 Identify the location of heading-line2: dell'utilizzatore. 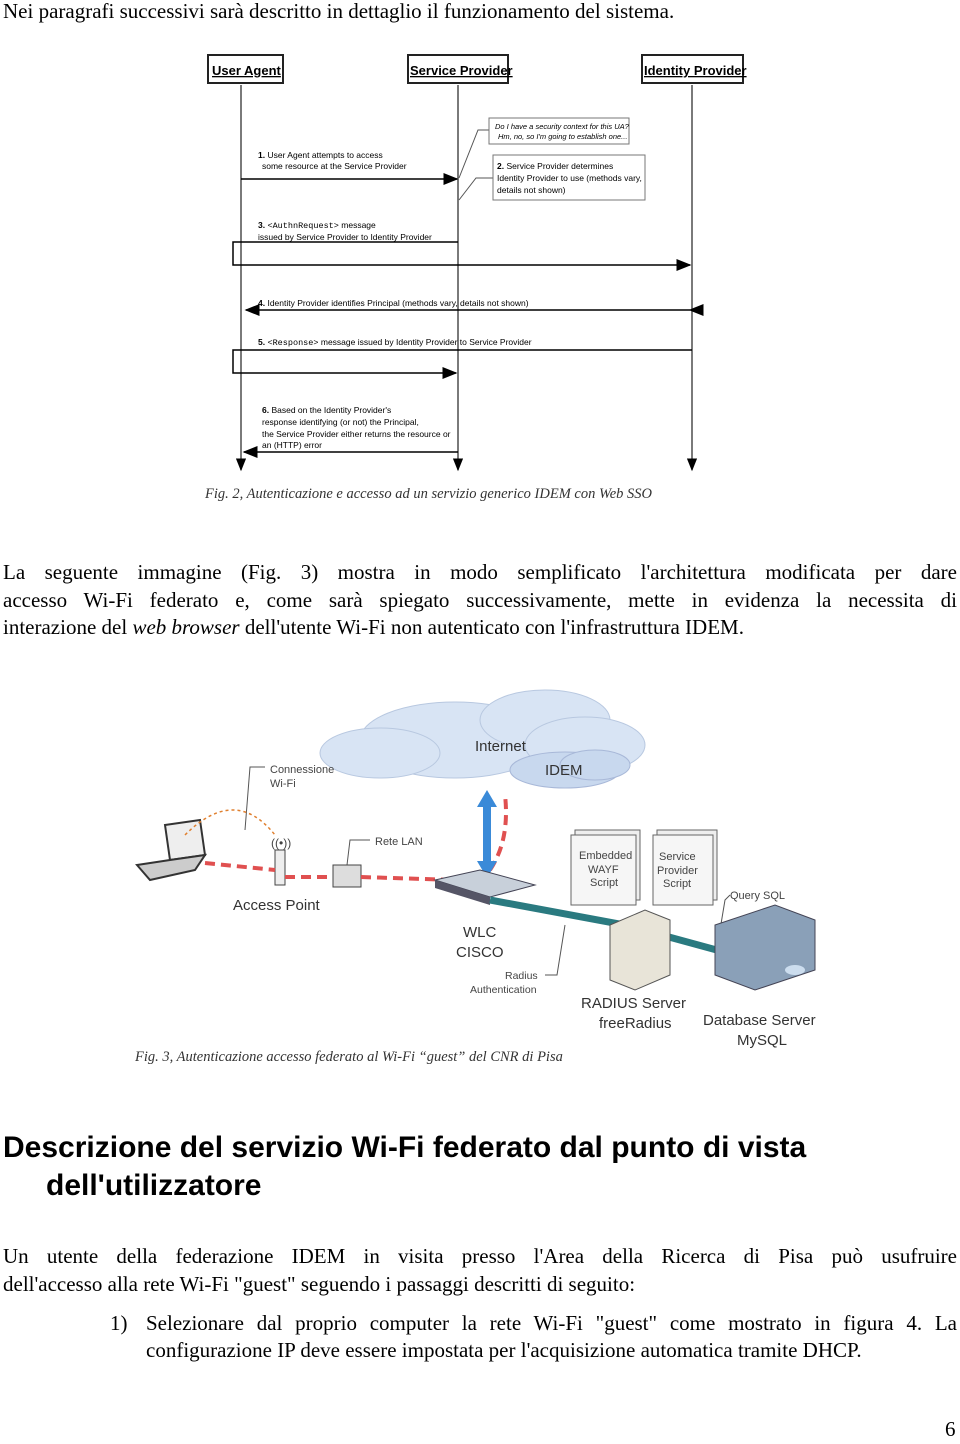
(154, 1185).